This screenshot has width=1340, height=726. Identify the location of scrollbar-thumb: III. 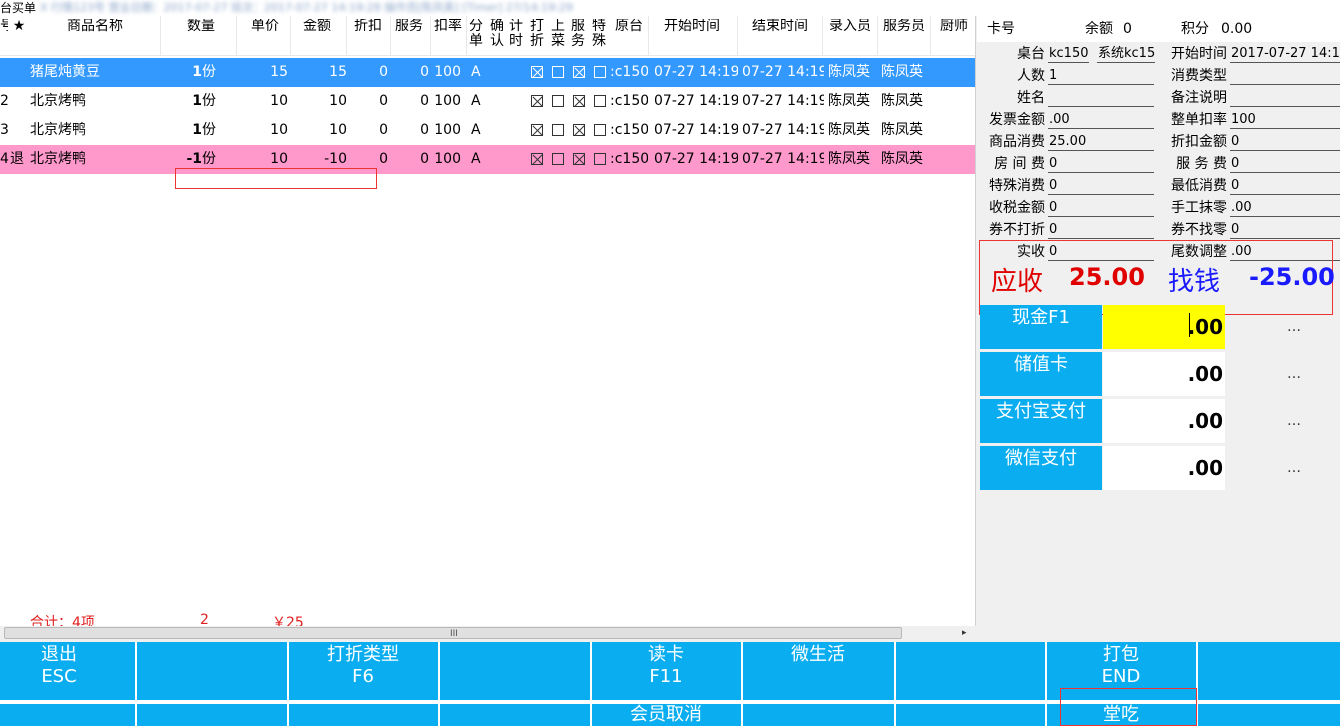
(453, 633).